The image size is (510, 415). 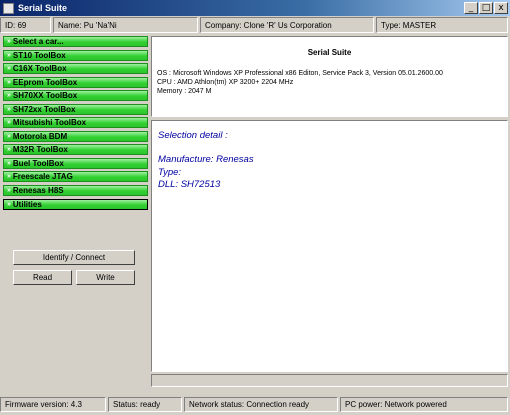 I want to click on id-field: ID: 69, so click(x=25, y=25).